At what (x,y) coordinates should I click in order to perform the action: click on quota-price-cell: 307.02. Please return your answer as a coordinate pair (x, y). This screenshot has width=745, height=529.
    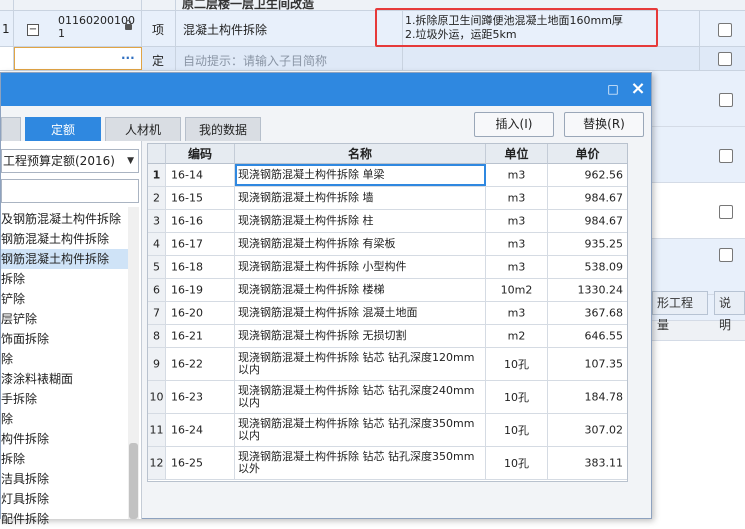
    Looking at the image, I should click on (587, 430).